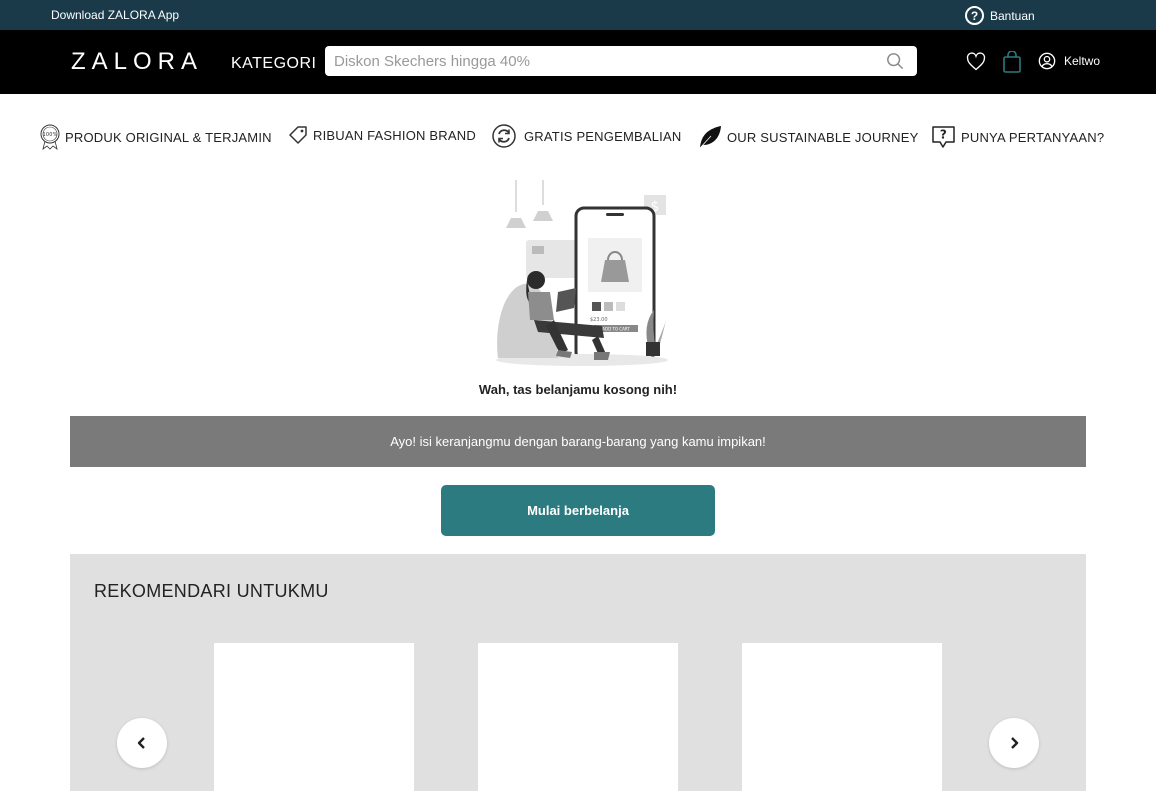 Image resolution: width=1156 pixels, height=791 pixels. Describe the element at coordinates (895, 61) in the screenshot. I see `search-icon` at that location.